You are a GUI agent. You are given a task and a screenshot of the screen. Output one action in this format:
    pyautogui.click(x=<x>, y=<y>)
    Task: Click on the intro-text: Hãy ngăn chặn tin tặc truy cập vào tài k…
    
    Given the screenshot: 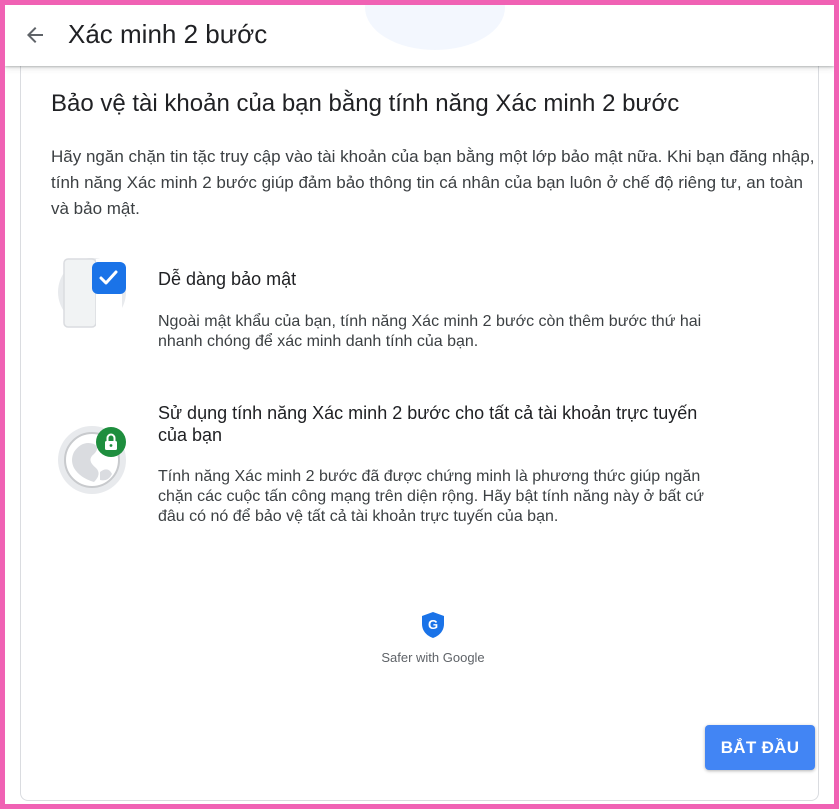 What is the action you would take?
    pyautogui.click(x=433, y=182)
    